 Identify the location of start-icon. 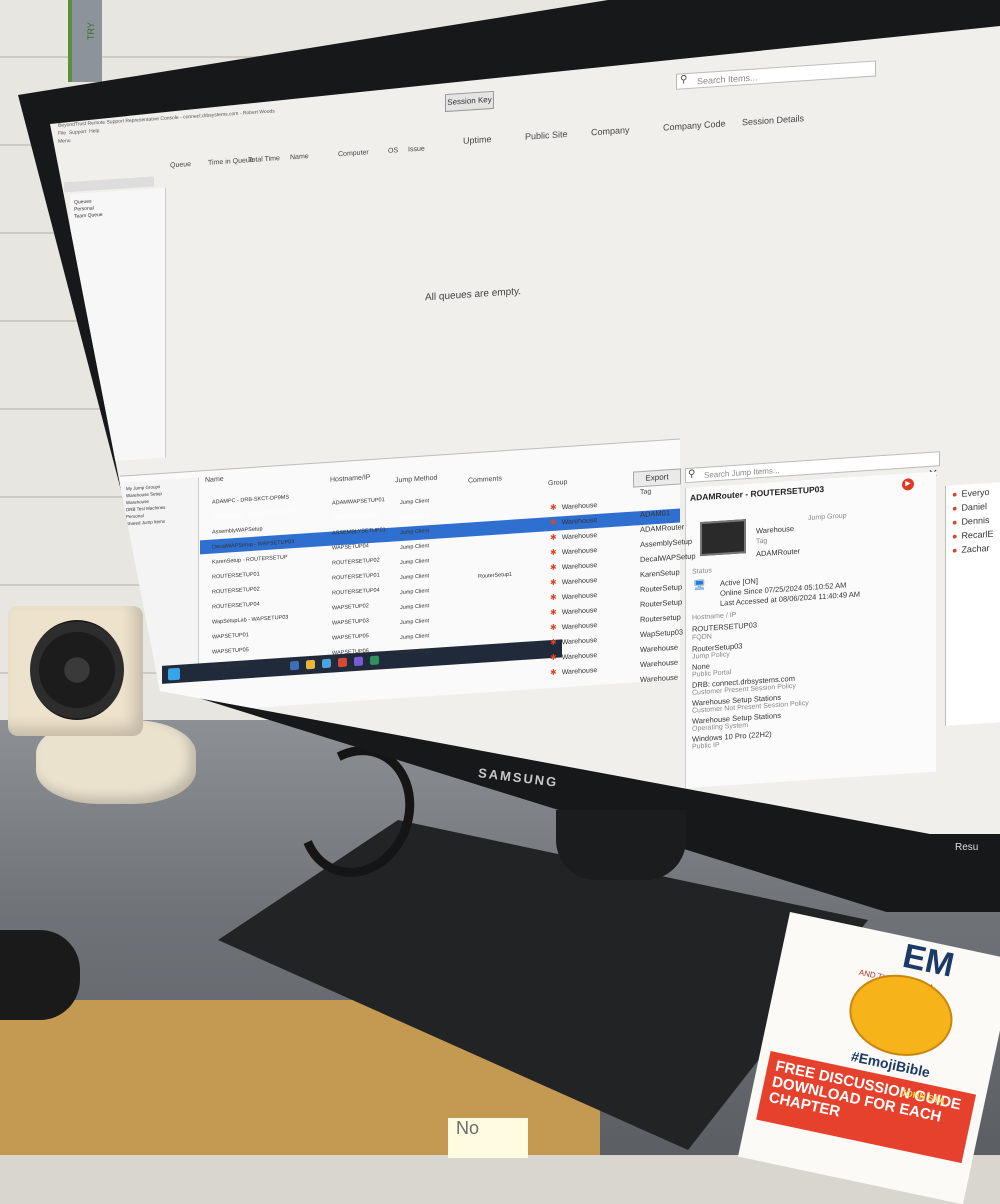
(174, 674).